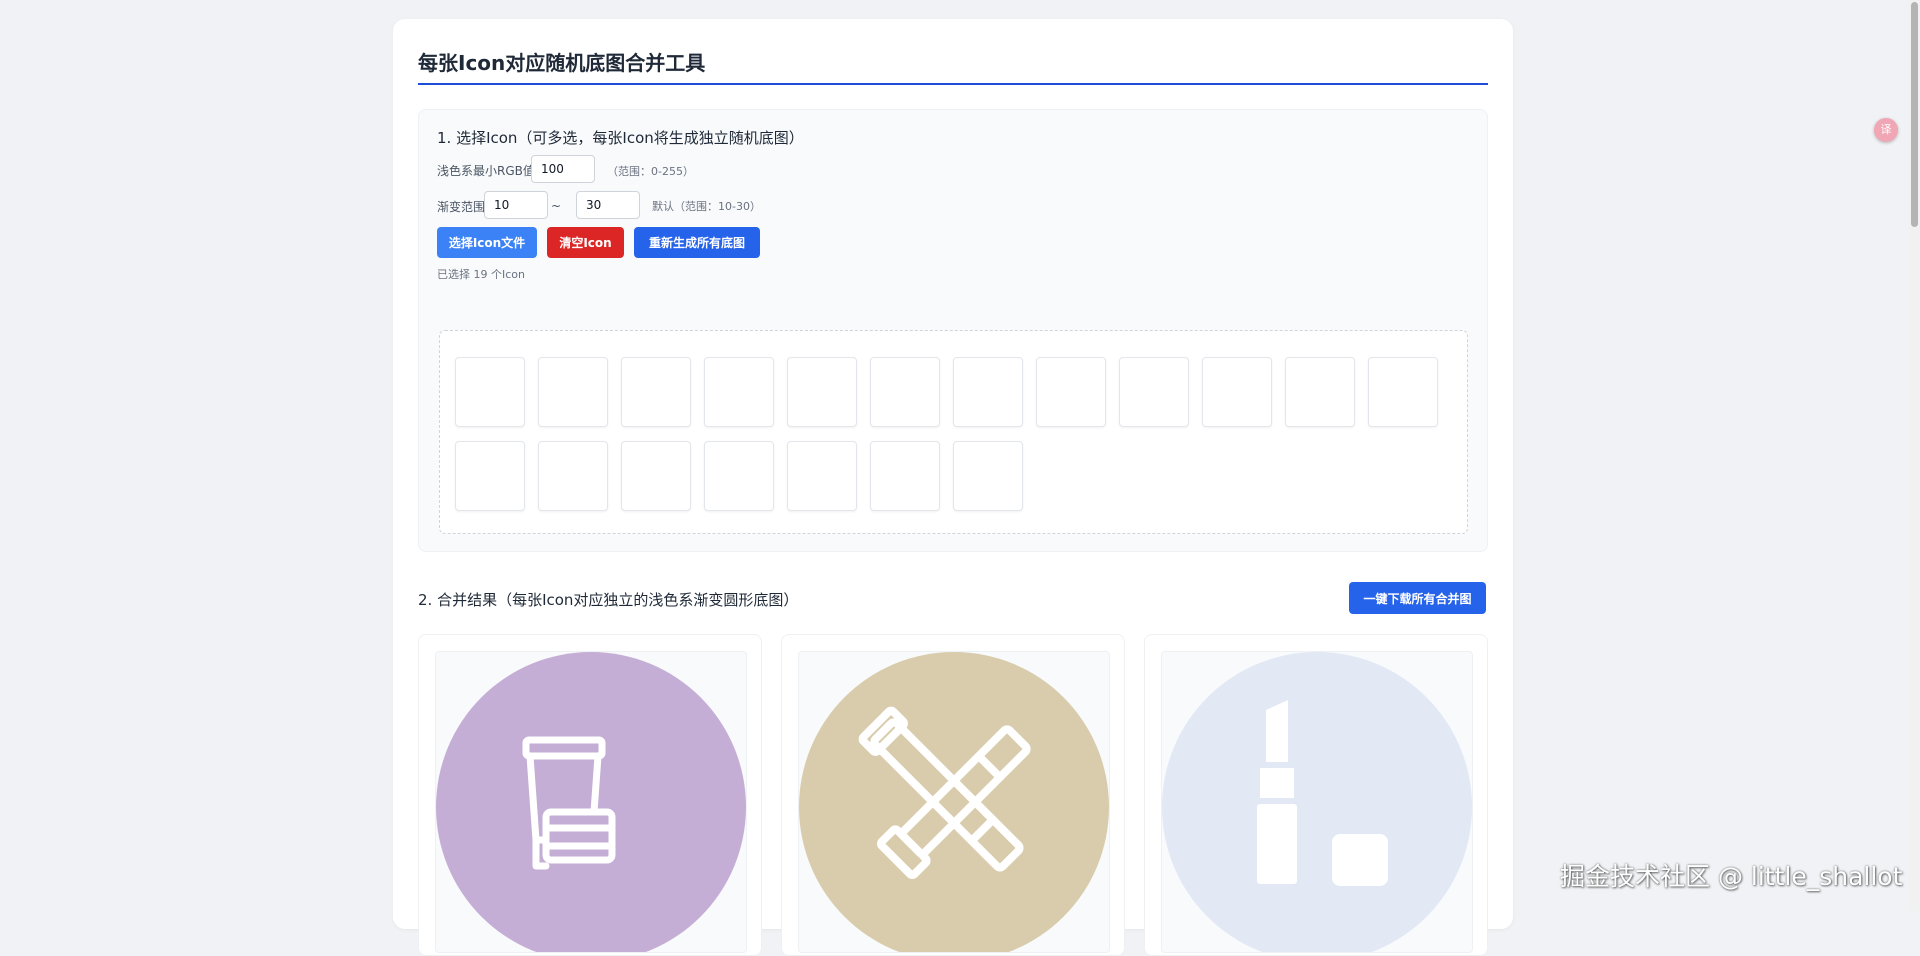 The width and height of the screenshot is (1920, 956). I want to click on regenerate-all-button: 重新生成所有底图, so click(697, 242).